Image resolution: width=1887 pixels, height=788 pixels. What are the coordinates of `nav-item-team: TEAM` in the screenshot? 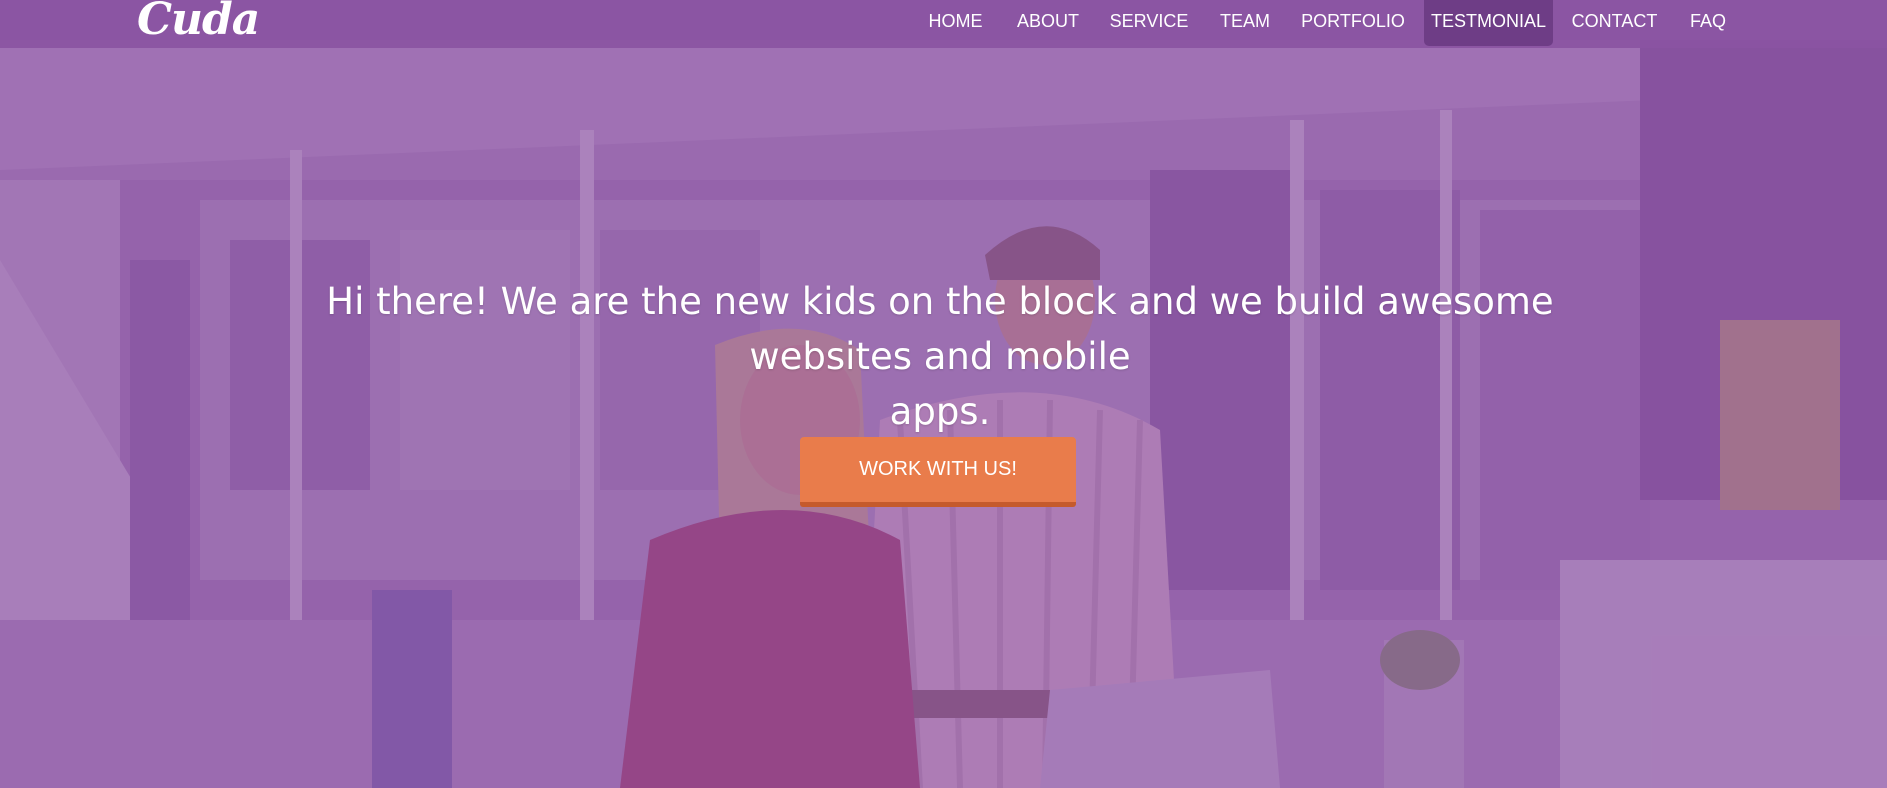 It's located at (1245, 23).